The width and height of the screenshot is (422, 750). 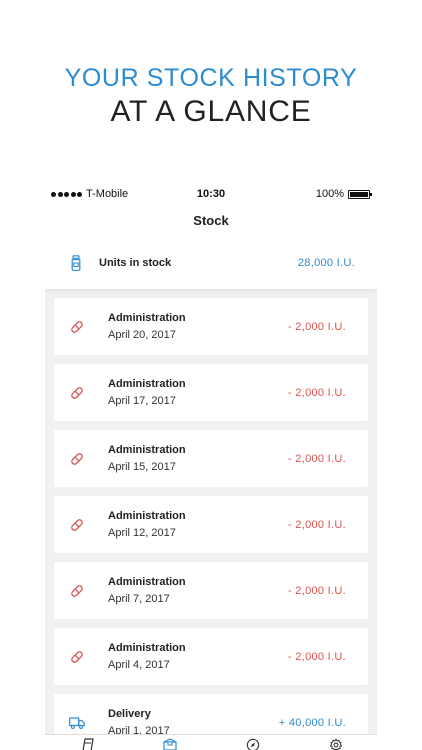 I want to click on summary-value: 28,000 I.U., so click(x=326, y=262).